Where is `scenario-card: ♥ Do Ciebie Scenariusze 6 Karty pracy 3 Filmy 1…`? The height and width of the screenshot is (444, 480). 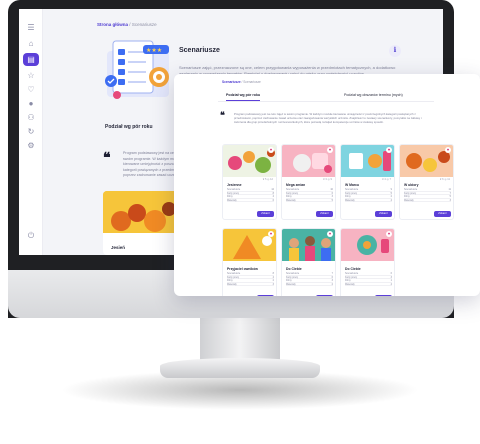 scenario-card: ♥ Do Ciebie Scenariusze 6 Karty pracy 3 Filmy 1… is located at coordinates (367, 262).